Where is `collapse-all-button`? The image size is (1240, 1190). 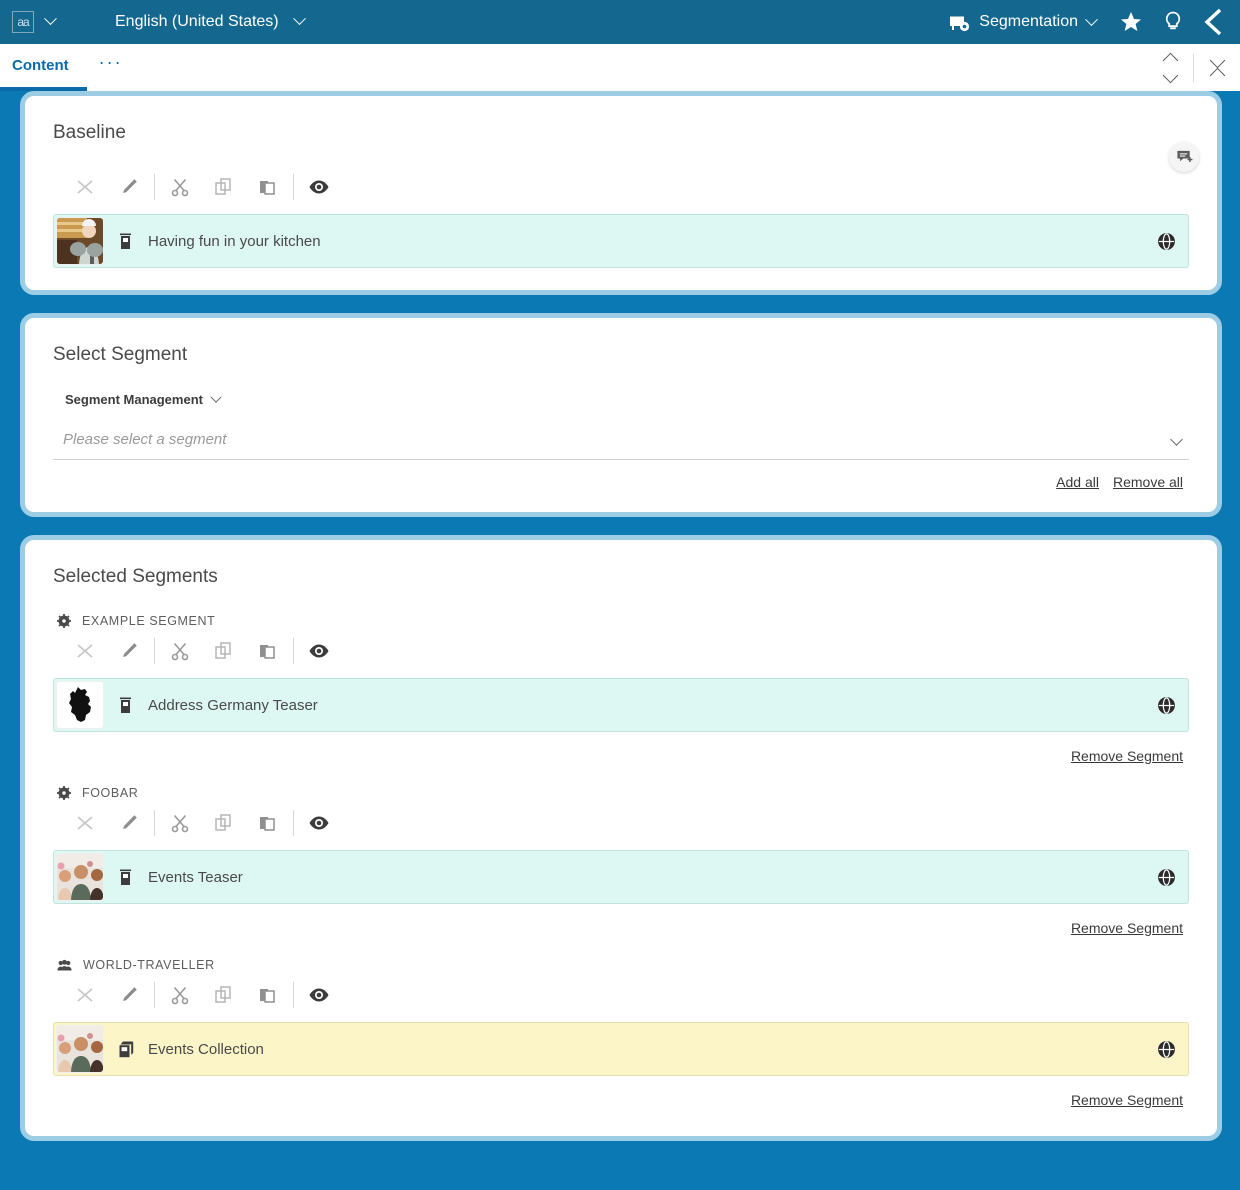
collapse-all-button is located at coordinates (1217, 67).